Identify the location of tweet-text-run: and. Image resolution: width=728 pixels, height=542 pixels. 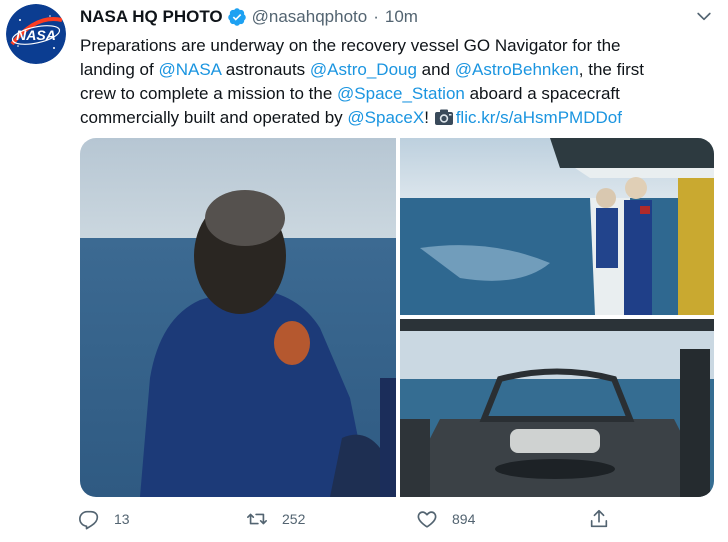
(435, 69).